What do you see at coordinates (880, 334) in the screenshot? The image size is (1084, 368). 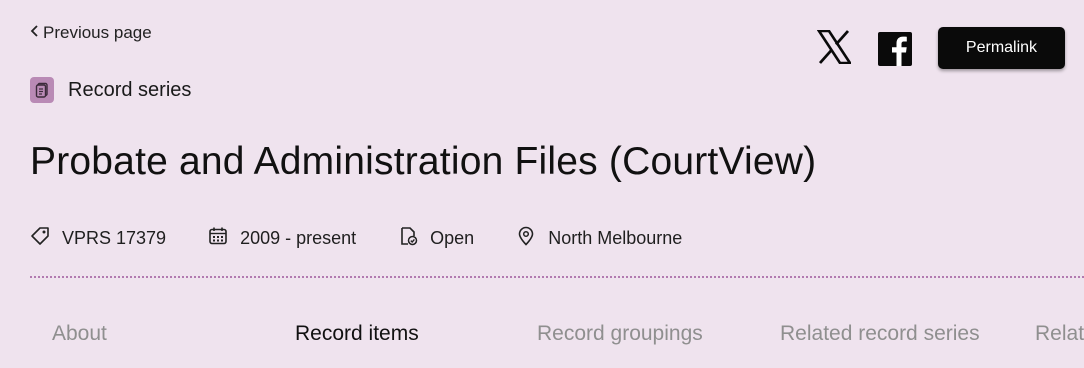 I see `tab-related-record-series: Related record series` at bounding box center [880, 334].